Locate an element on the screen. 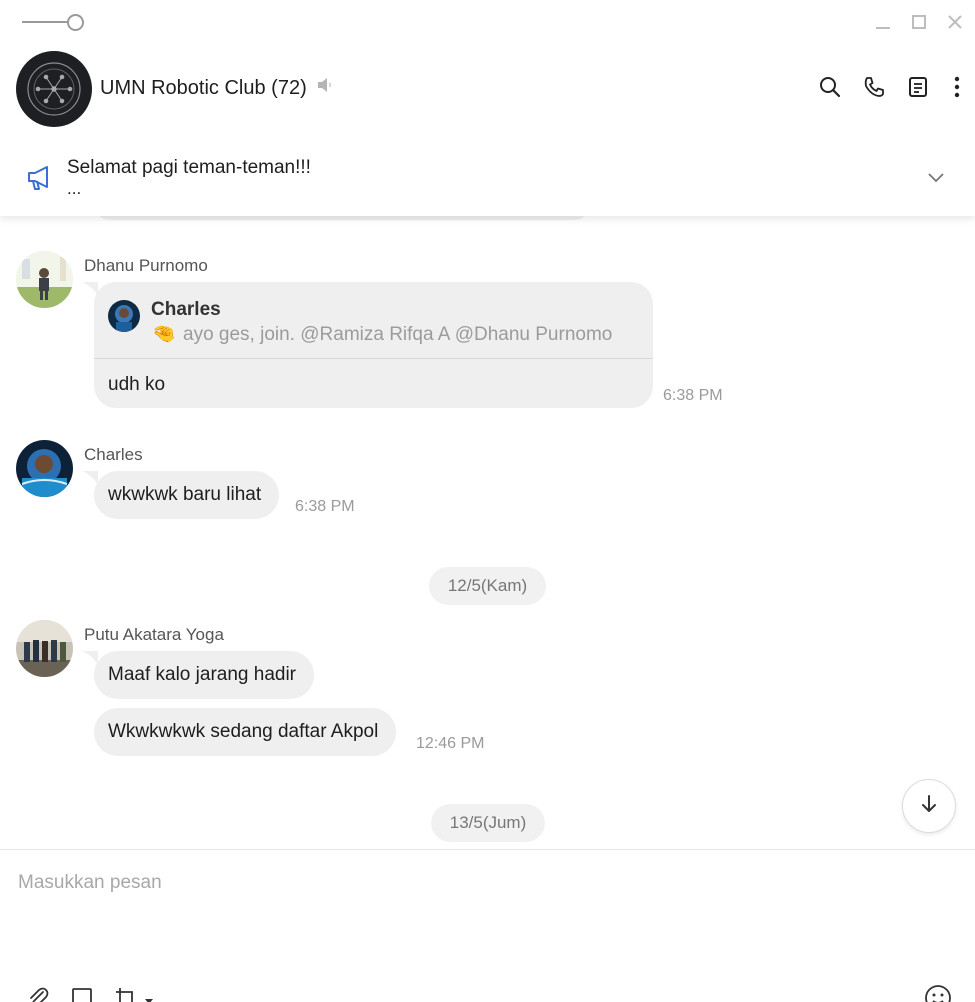 The image size is (975, 1002). opacity-slider-knob is located at coordinates (75, 22).